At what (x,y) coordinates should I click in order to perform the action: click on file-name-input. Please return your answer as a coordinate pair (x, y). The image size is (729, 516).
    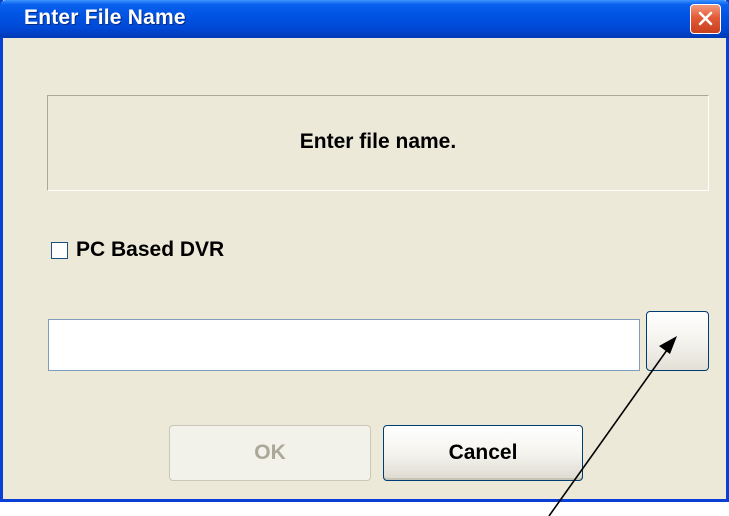
    Looking at the image, I should click on (344, 345).